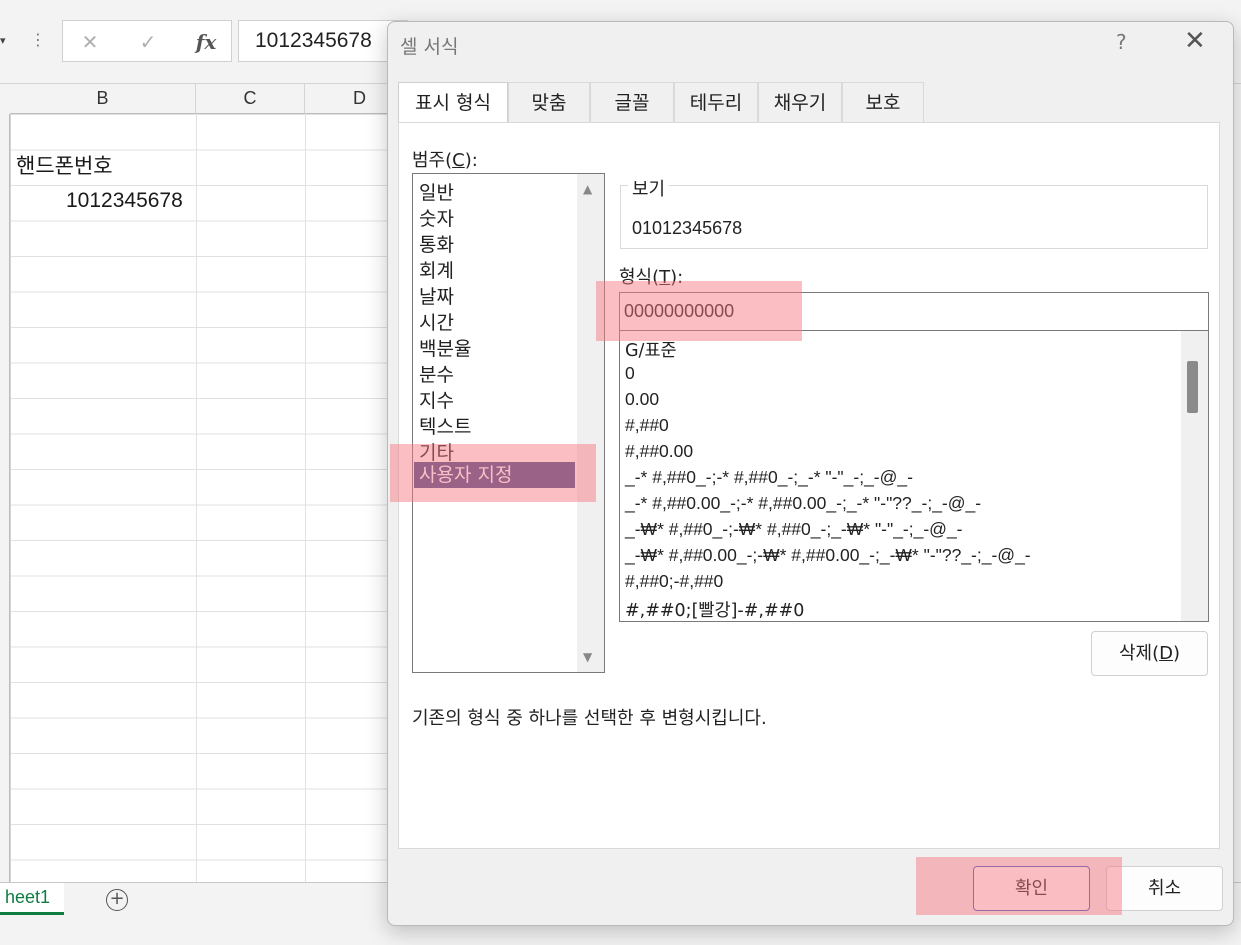 This screenshot has width=1241, height=945. What do you see at coordinates (642, 399) in the screenshot?
I see `format-list-item: 0.00` at bounding box center [642, 399].